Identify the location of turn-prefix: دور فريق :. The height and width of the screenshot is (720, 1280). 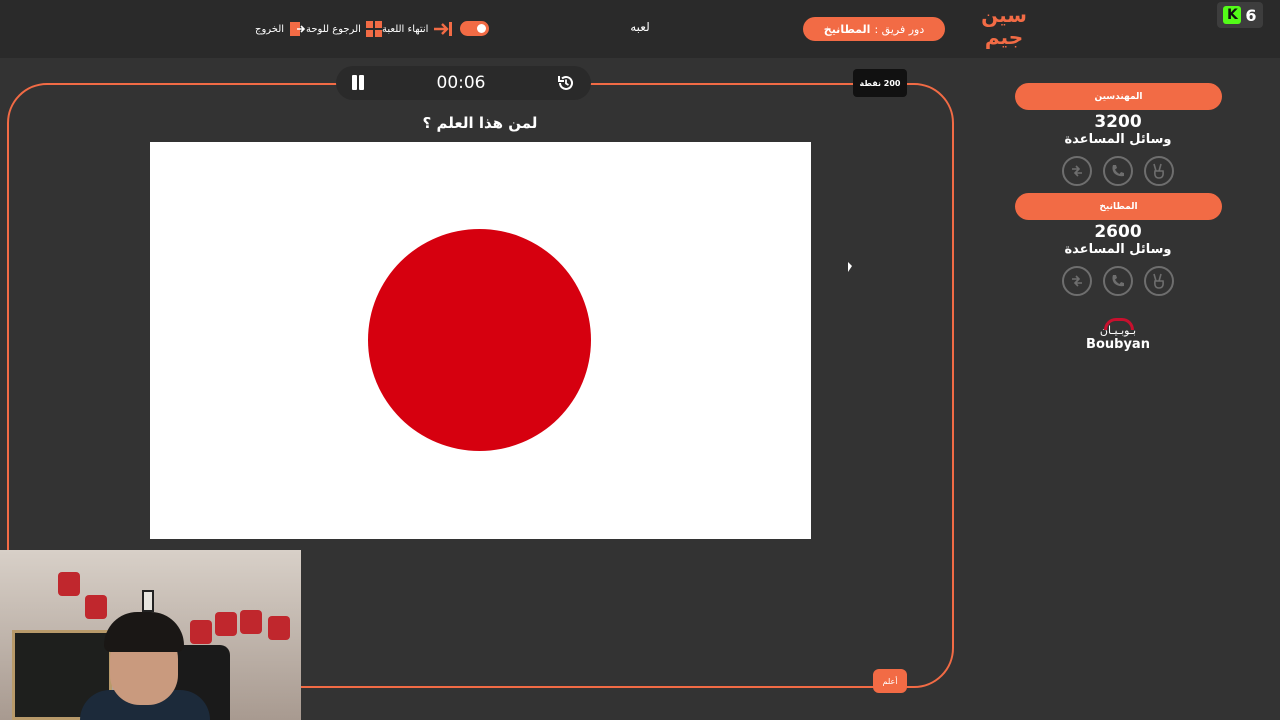
(899, 29).